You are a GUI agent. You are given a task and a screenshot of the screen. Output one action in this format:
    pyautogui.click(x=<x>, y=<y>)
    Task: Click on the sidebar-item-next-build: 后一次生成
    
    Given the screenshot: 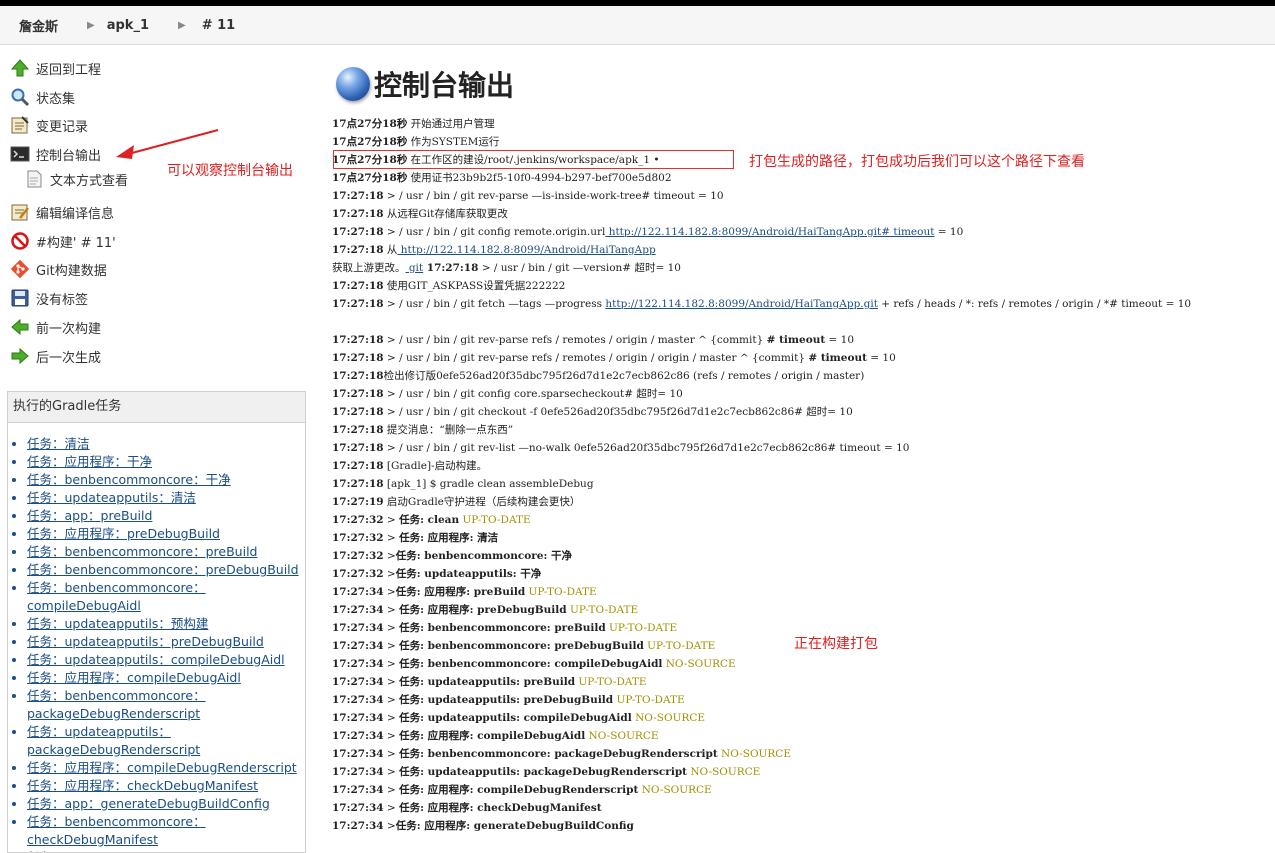 What is the action you would take?
    pyautogui.click(x=55, y=356)
    